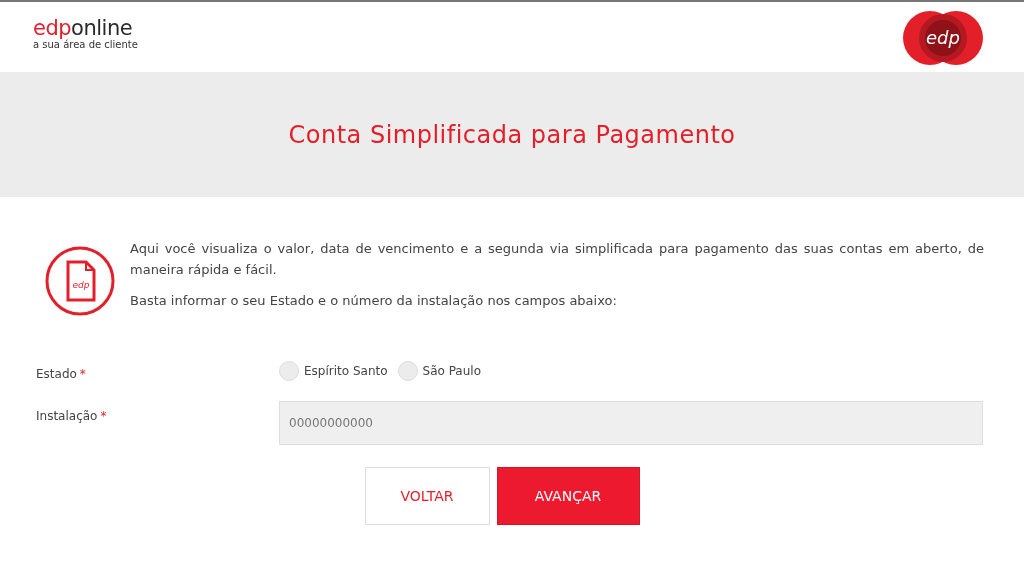 This screenshot has height=568, width=1024. What do you see at coordinates (67, 416) in the screenshot?
I see `field-label: Instalação` at bounding box center [67, 416].